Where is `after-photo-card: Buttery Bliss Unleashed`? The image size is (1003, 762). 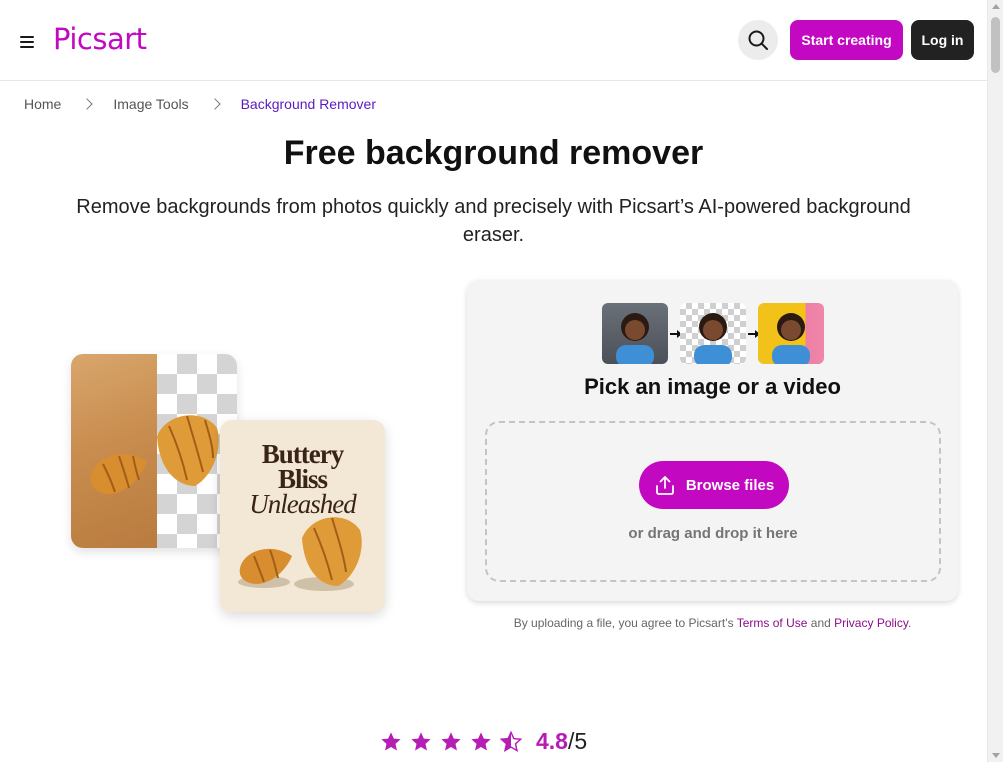 after-photo-card: Buttery Bliss Unleashed is located at coordinates (302, 516).